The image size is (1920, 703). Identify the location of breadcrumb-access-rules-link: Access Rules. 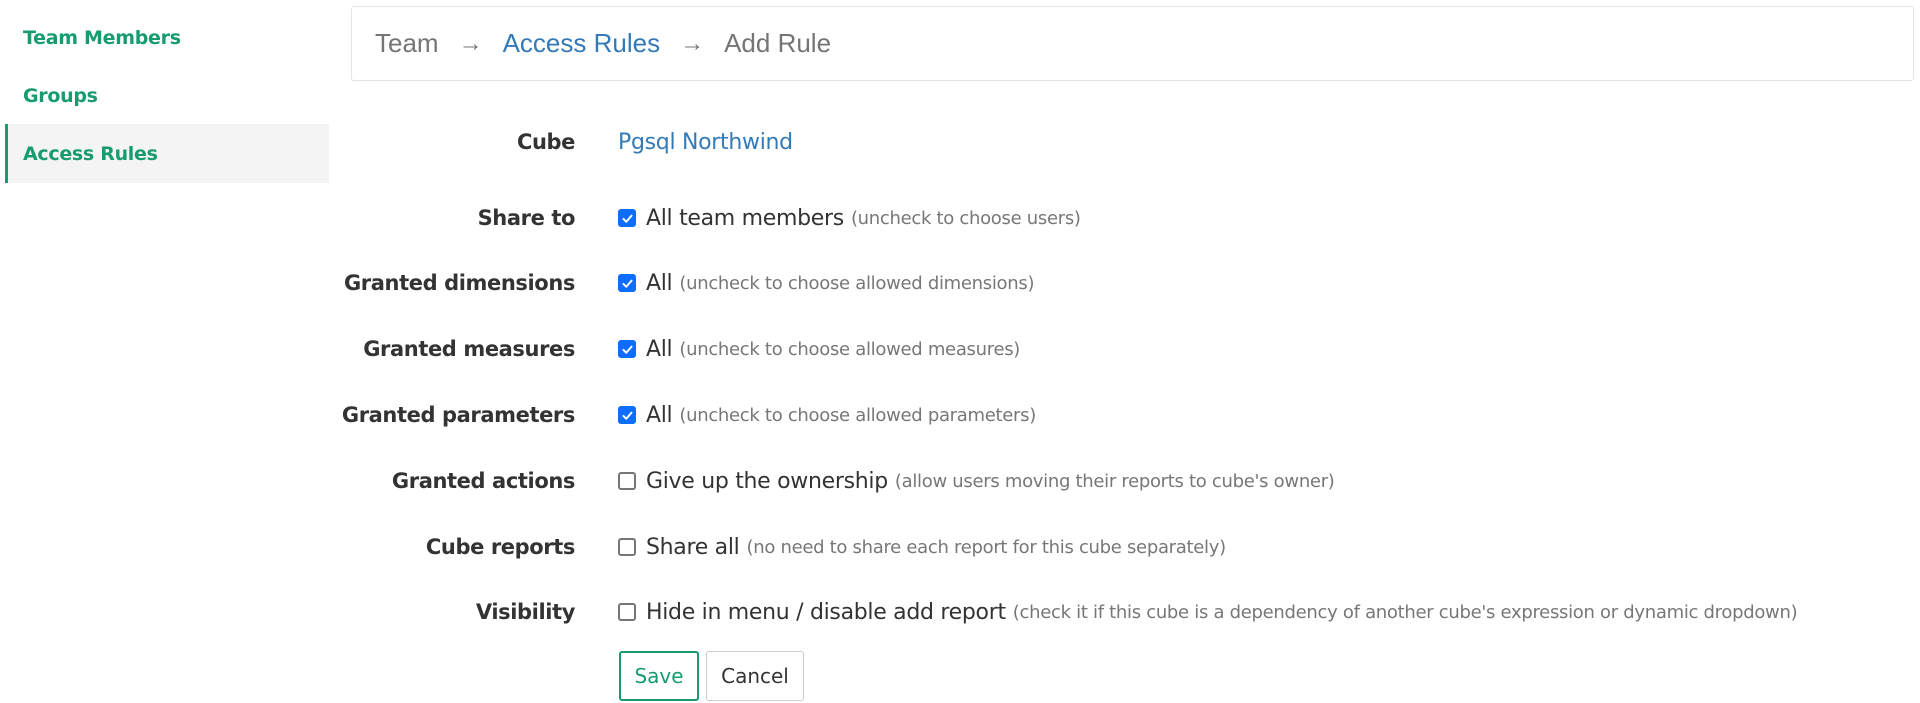
(582, 43).